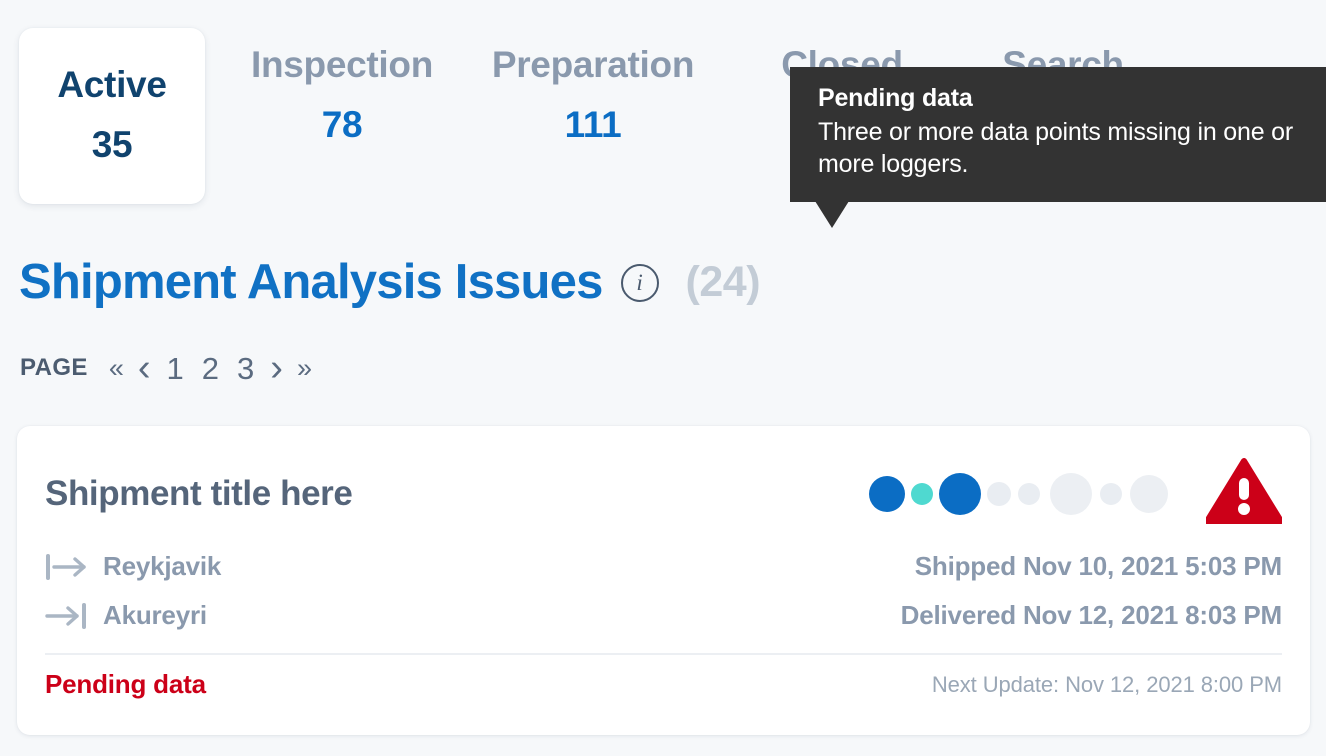 Image resolution: width=1326 pixels, height=756 pixels. What do you see at coordinates (639, 282) in the screenshot?
I see `info-icon: i` at bounding box center [639, 282].